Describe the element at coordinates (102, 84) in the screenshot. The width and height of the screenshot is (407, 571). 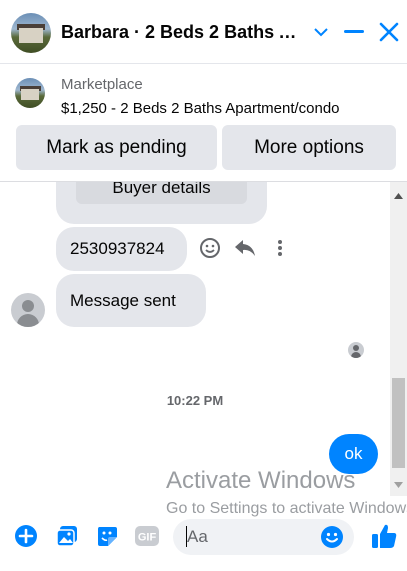
I see `marketplace-label: Marketplace` at that location.